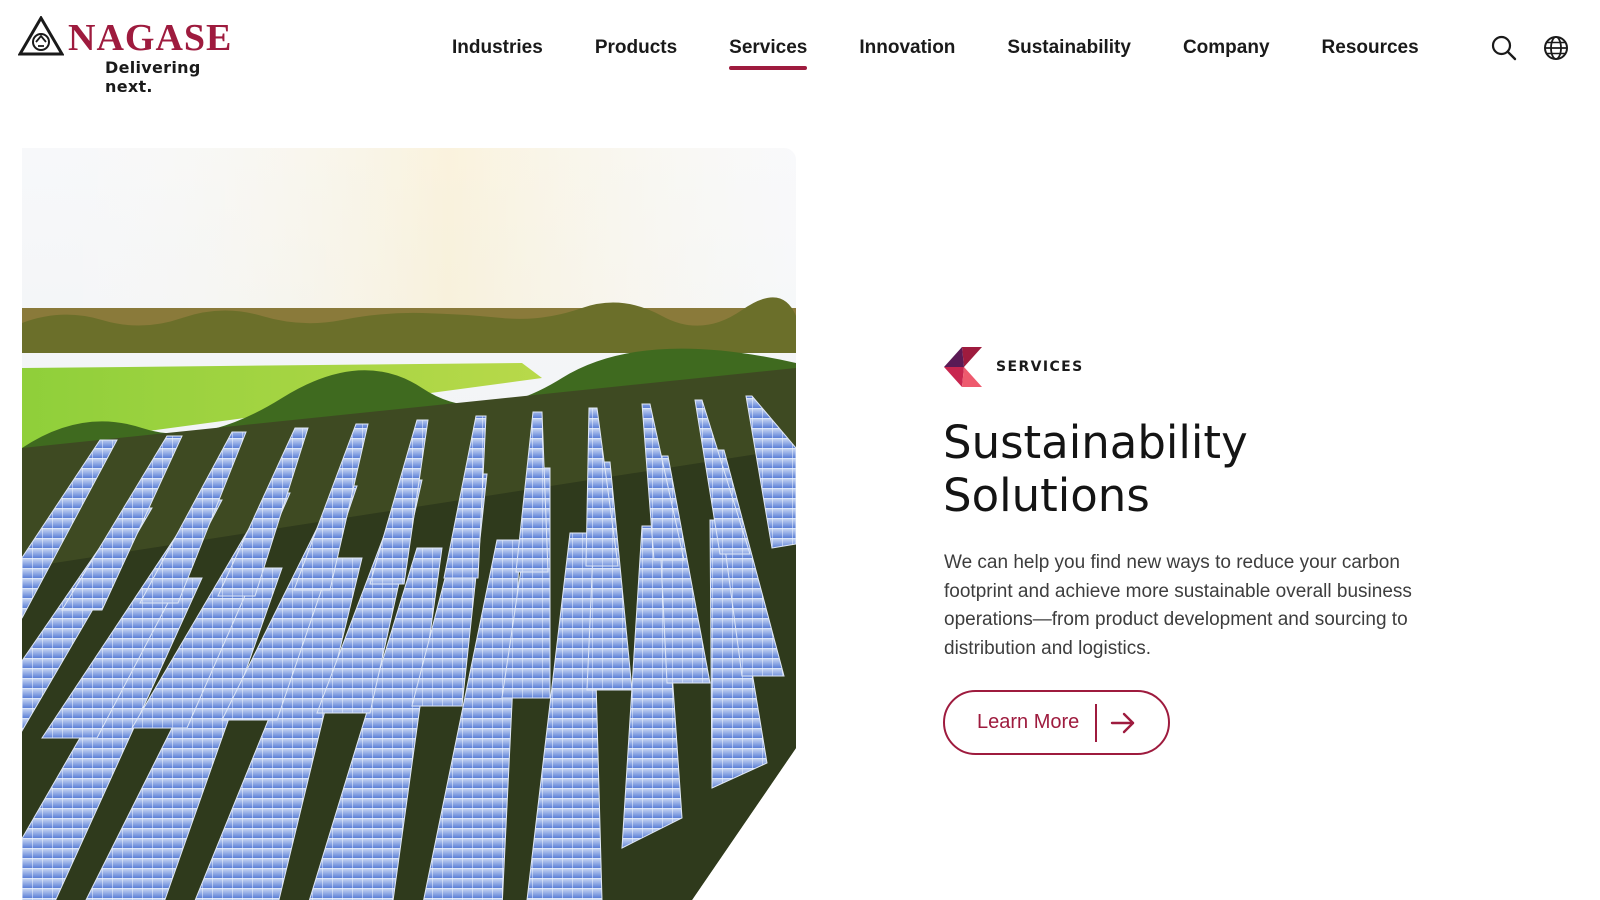 The height and width of the screenshot is (900, 1600). Describe the element at coordinates (497, 48) in the screenshot. I see `nav-item-industries: Industries` at that location.